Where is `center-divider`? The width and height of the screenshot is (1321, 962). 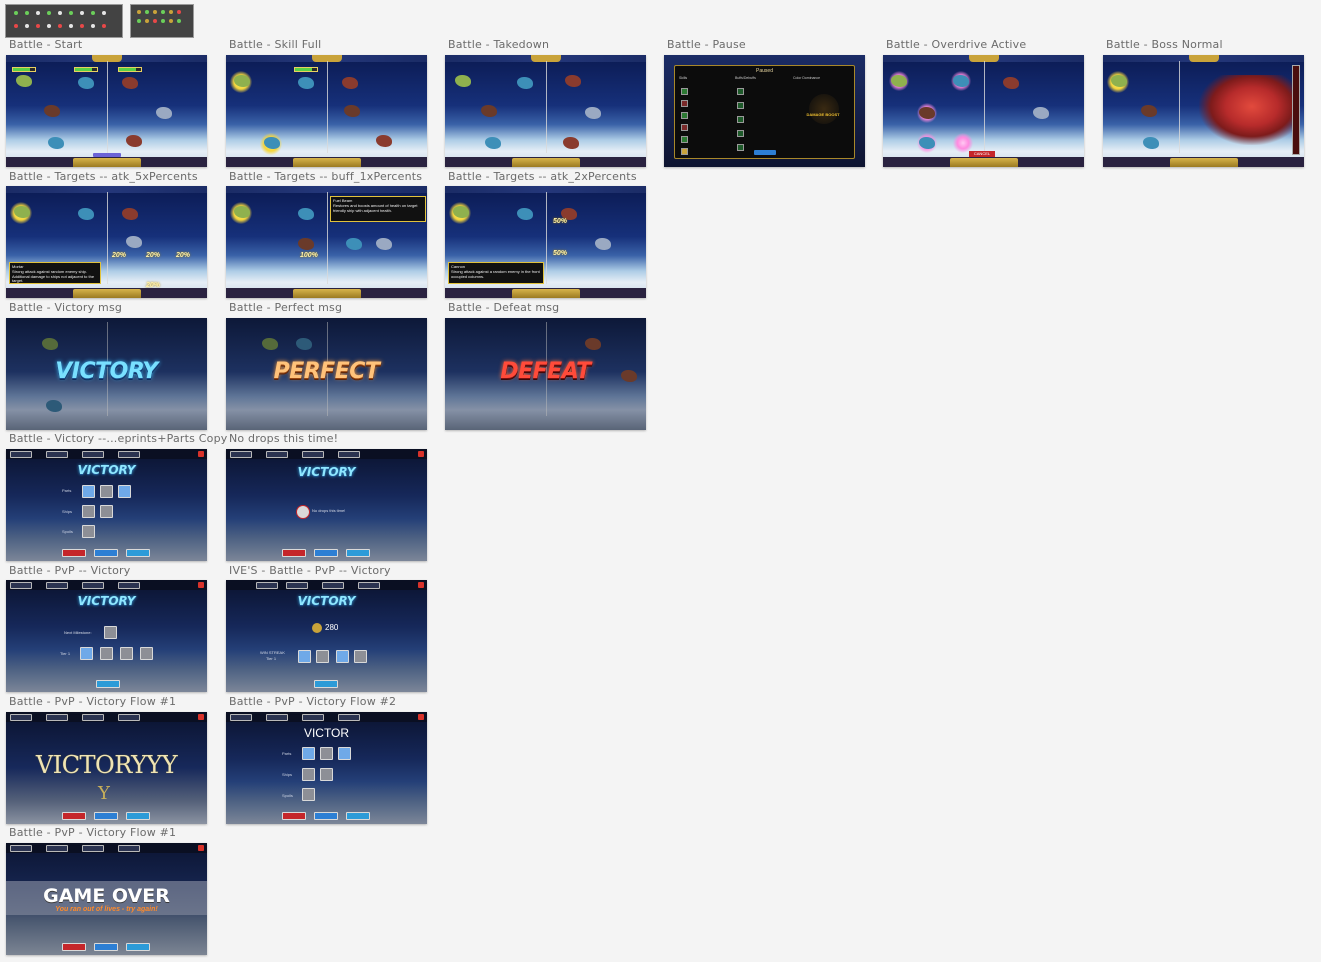
center-divider is located at coordinates (546, 238).